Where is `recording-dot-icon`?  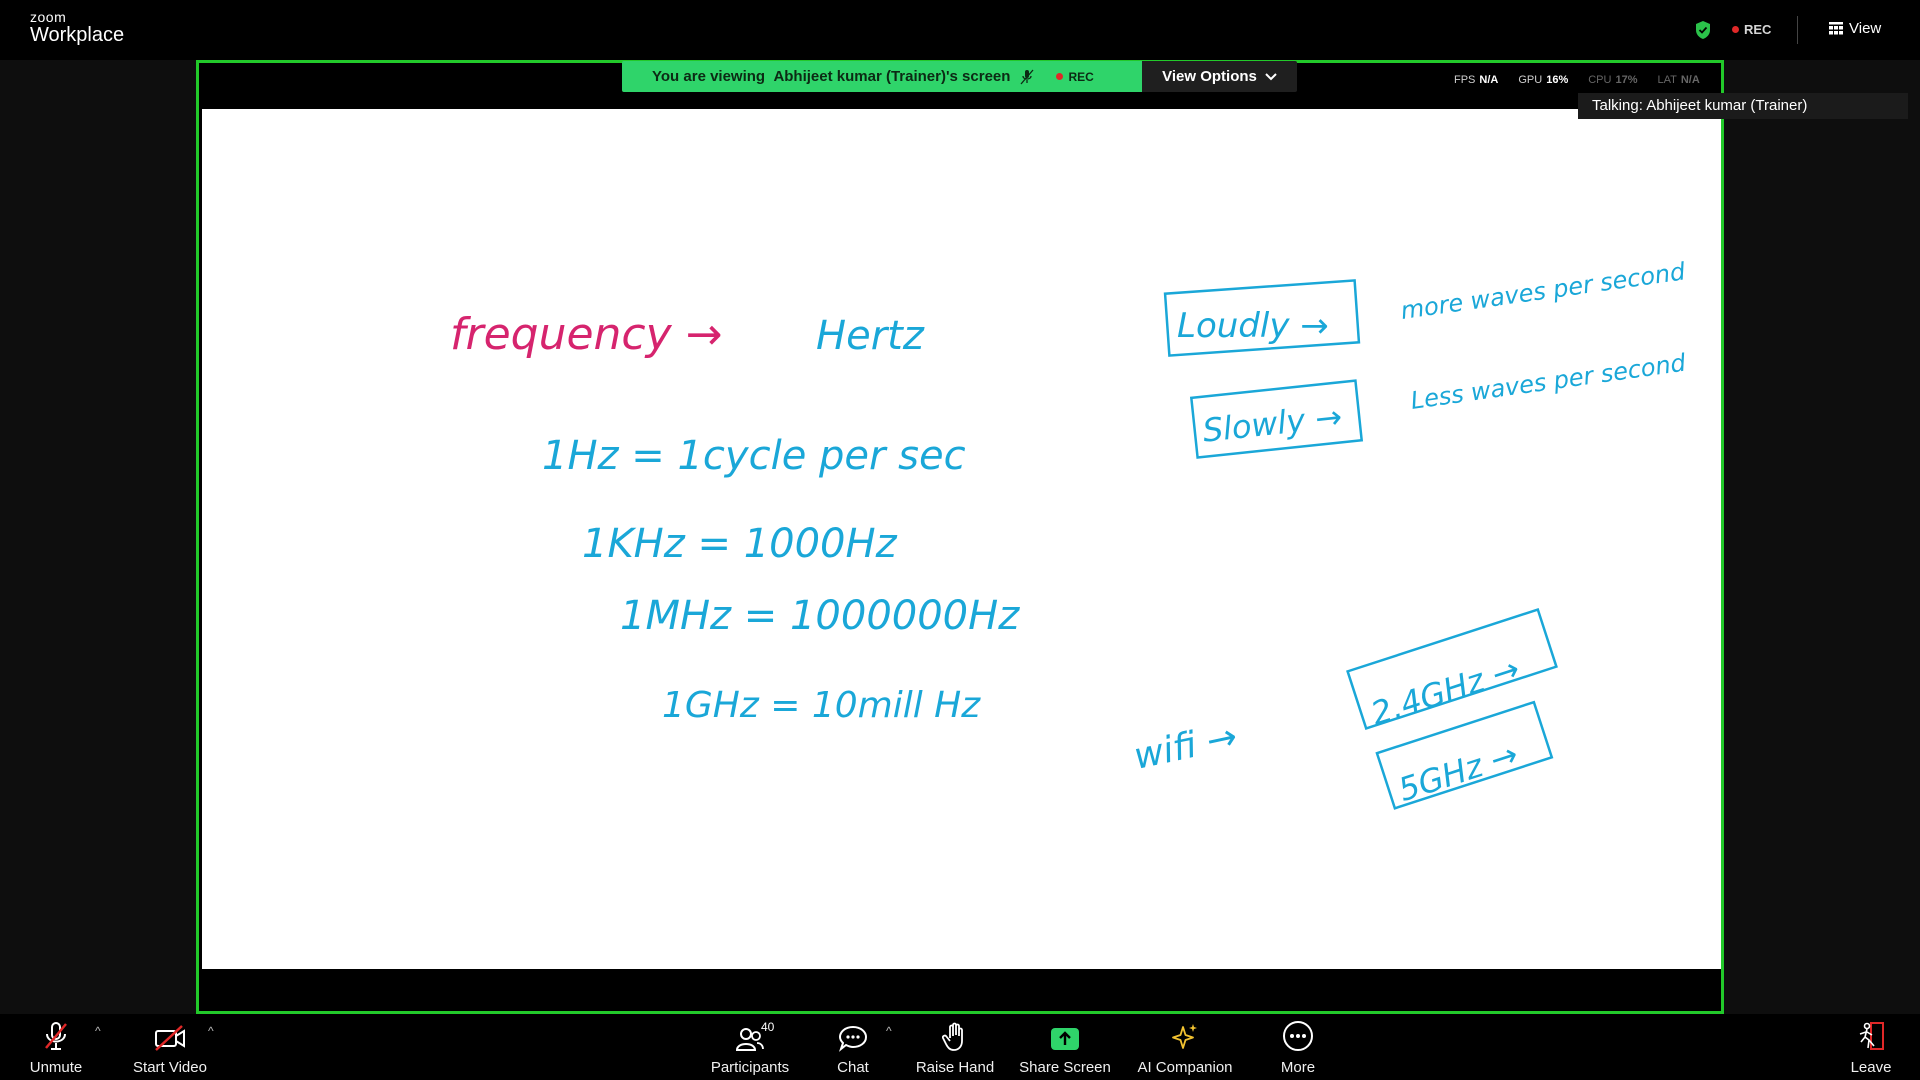
recording-dot-icon is located at coordinates (1735, 29).